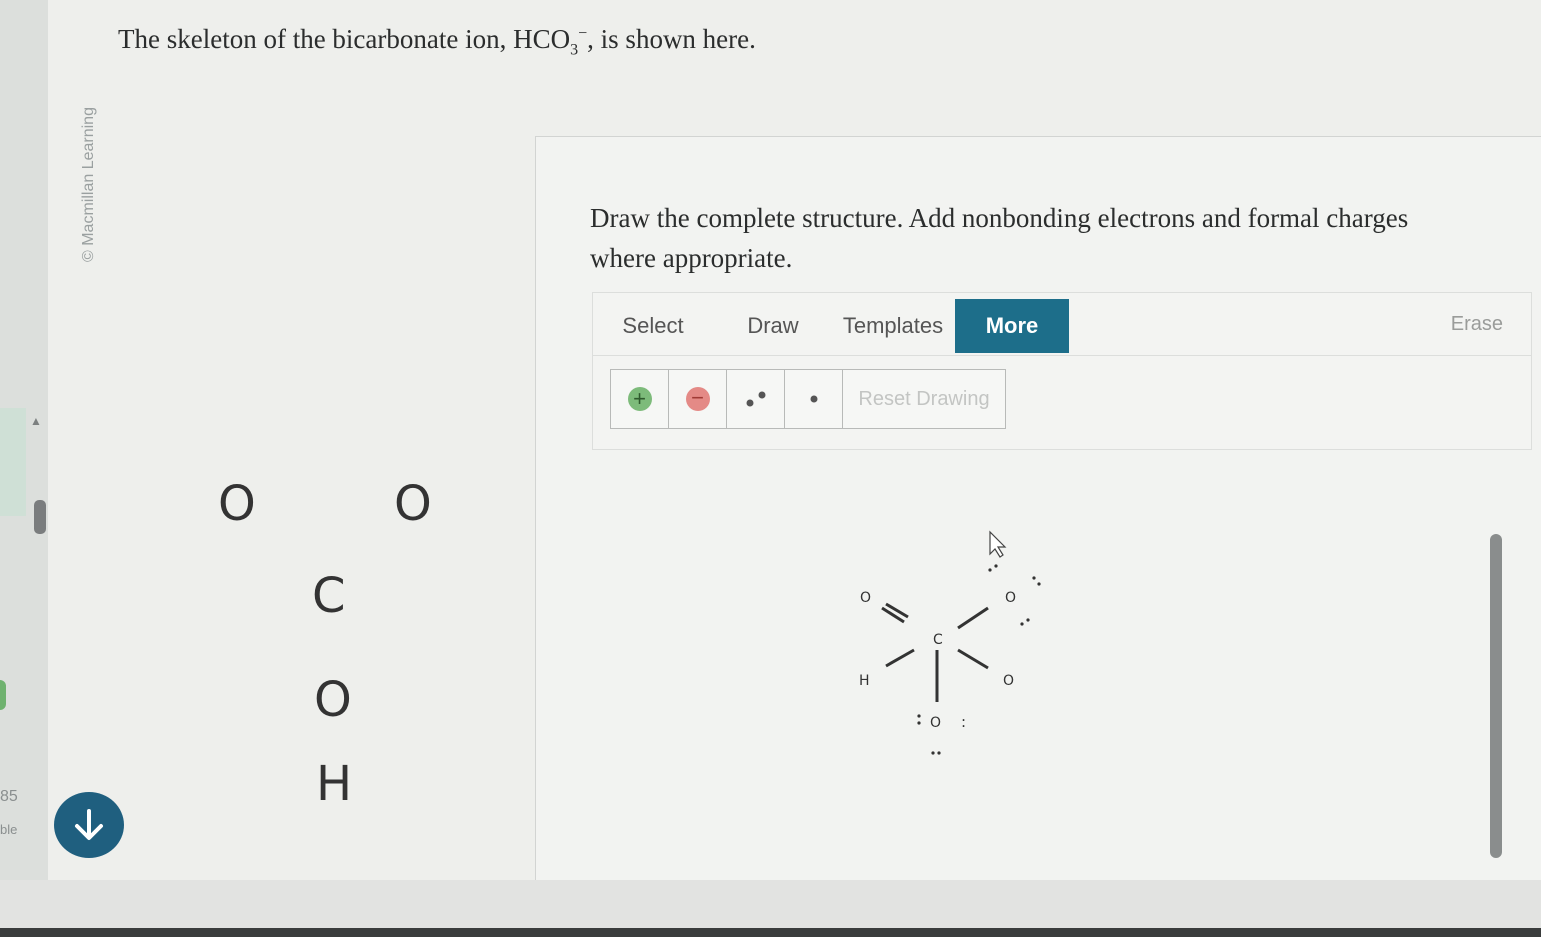 The width and height of the screenshot is (1541, 937). I want to click on minus-charge-icon: −, so click(697, 399).